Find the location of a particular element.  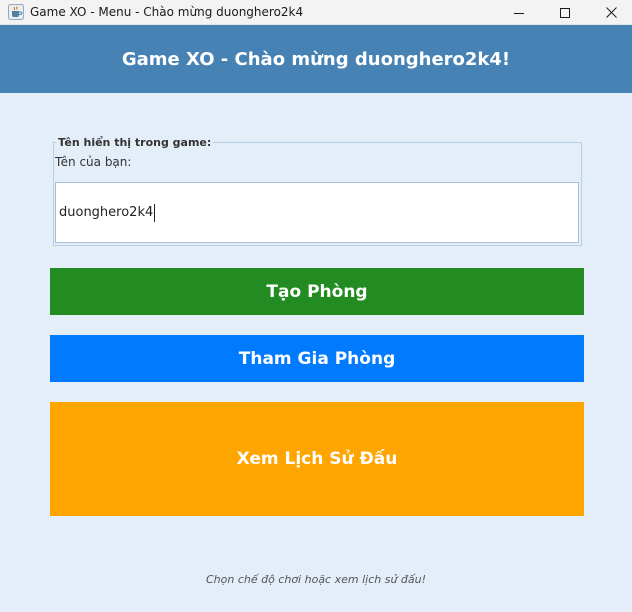

join-room-button: Tham Gia Phòng is located at coordinates (317, 358).